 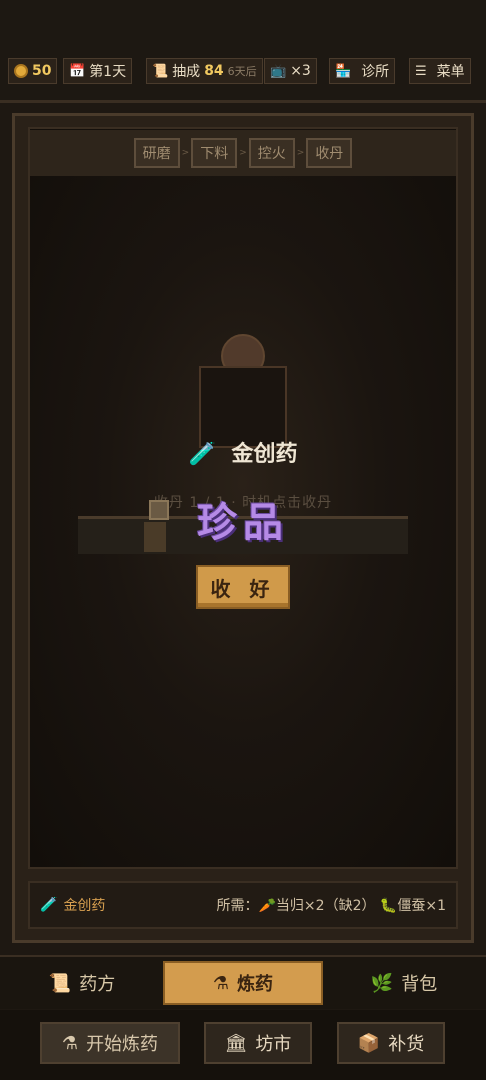 What do you see at coordinates (236, 1043) in the screenshot?
I see `market-icon: 🏛` at bounding box center [236, 1043].